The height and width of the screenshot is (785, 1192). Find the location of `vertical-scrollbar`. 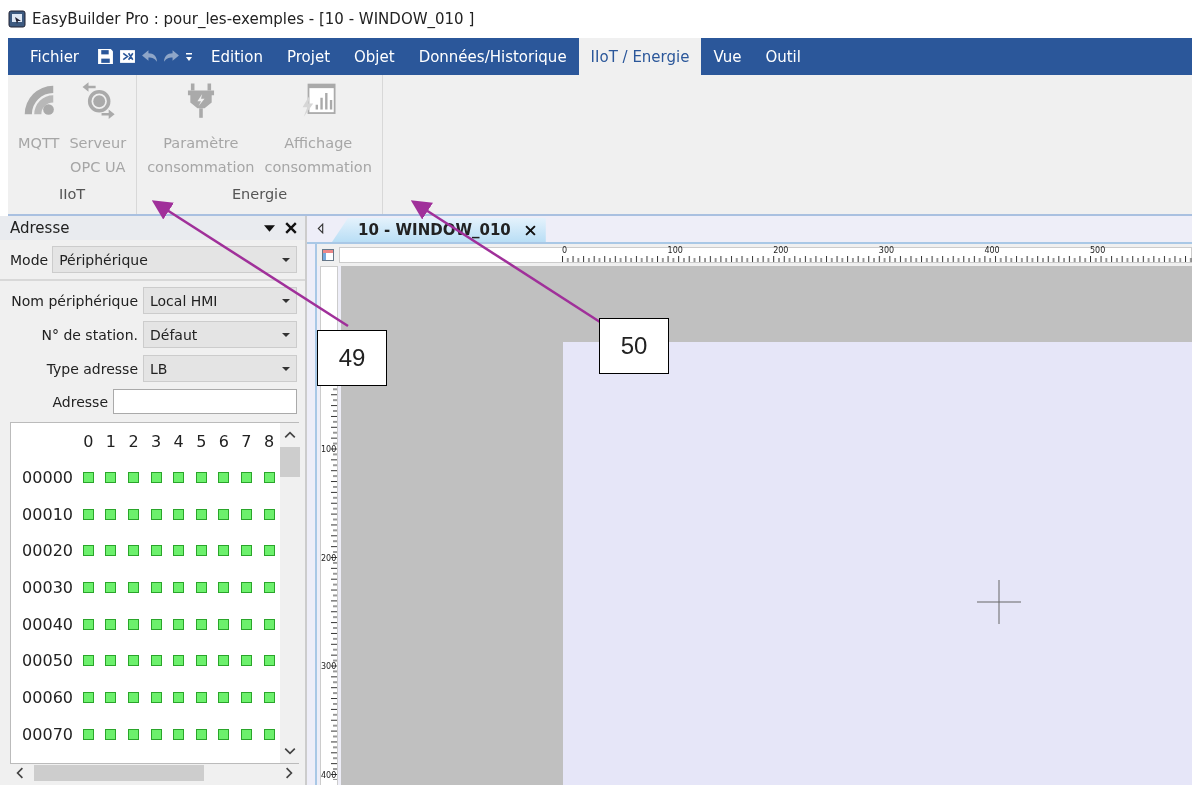

vertical-scrollbar is located at coordinates (290, 593).